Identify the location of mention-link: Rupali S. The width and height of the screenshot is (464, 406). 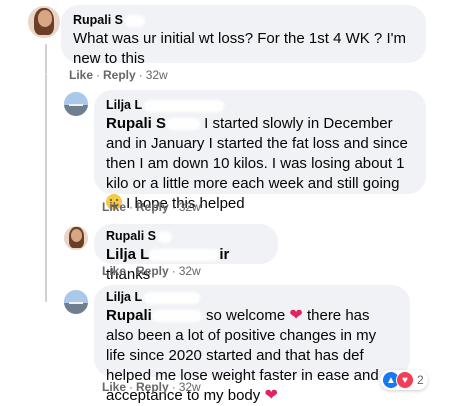
(136, 123).